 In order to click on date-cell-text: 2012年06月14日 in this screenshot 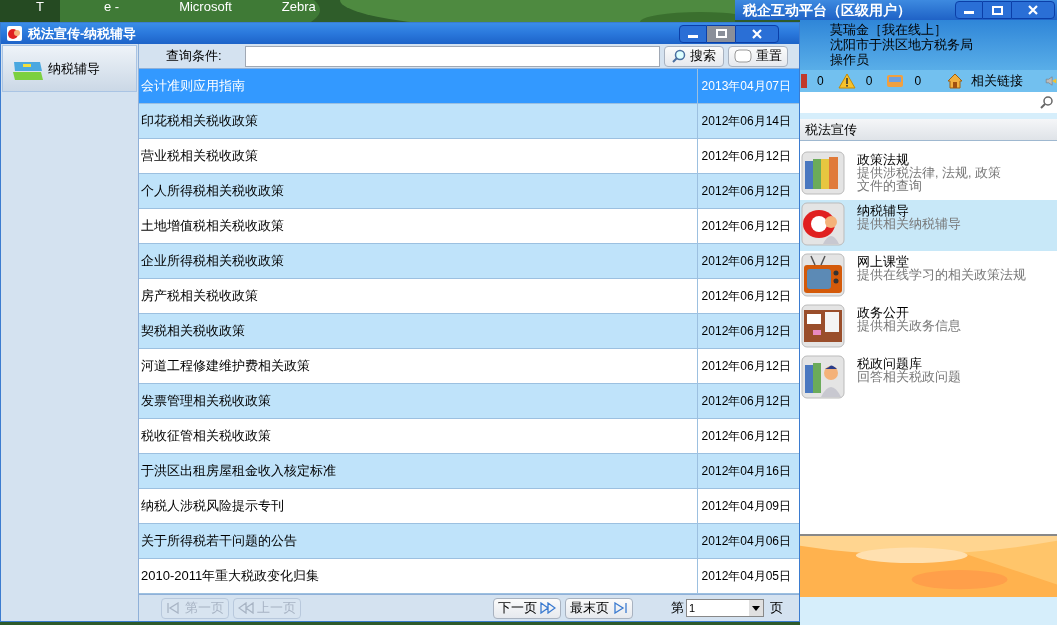, I will do `click(746, 121)`.